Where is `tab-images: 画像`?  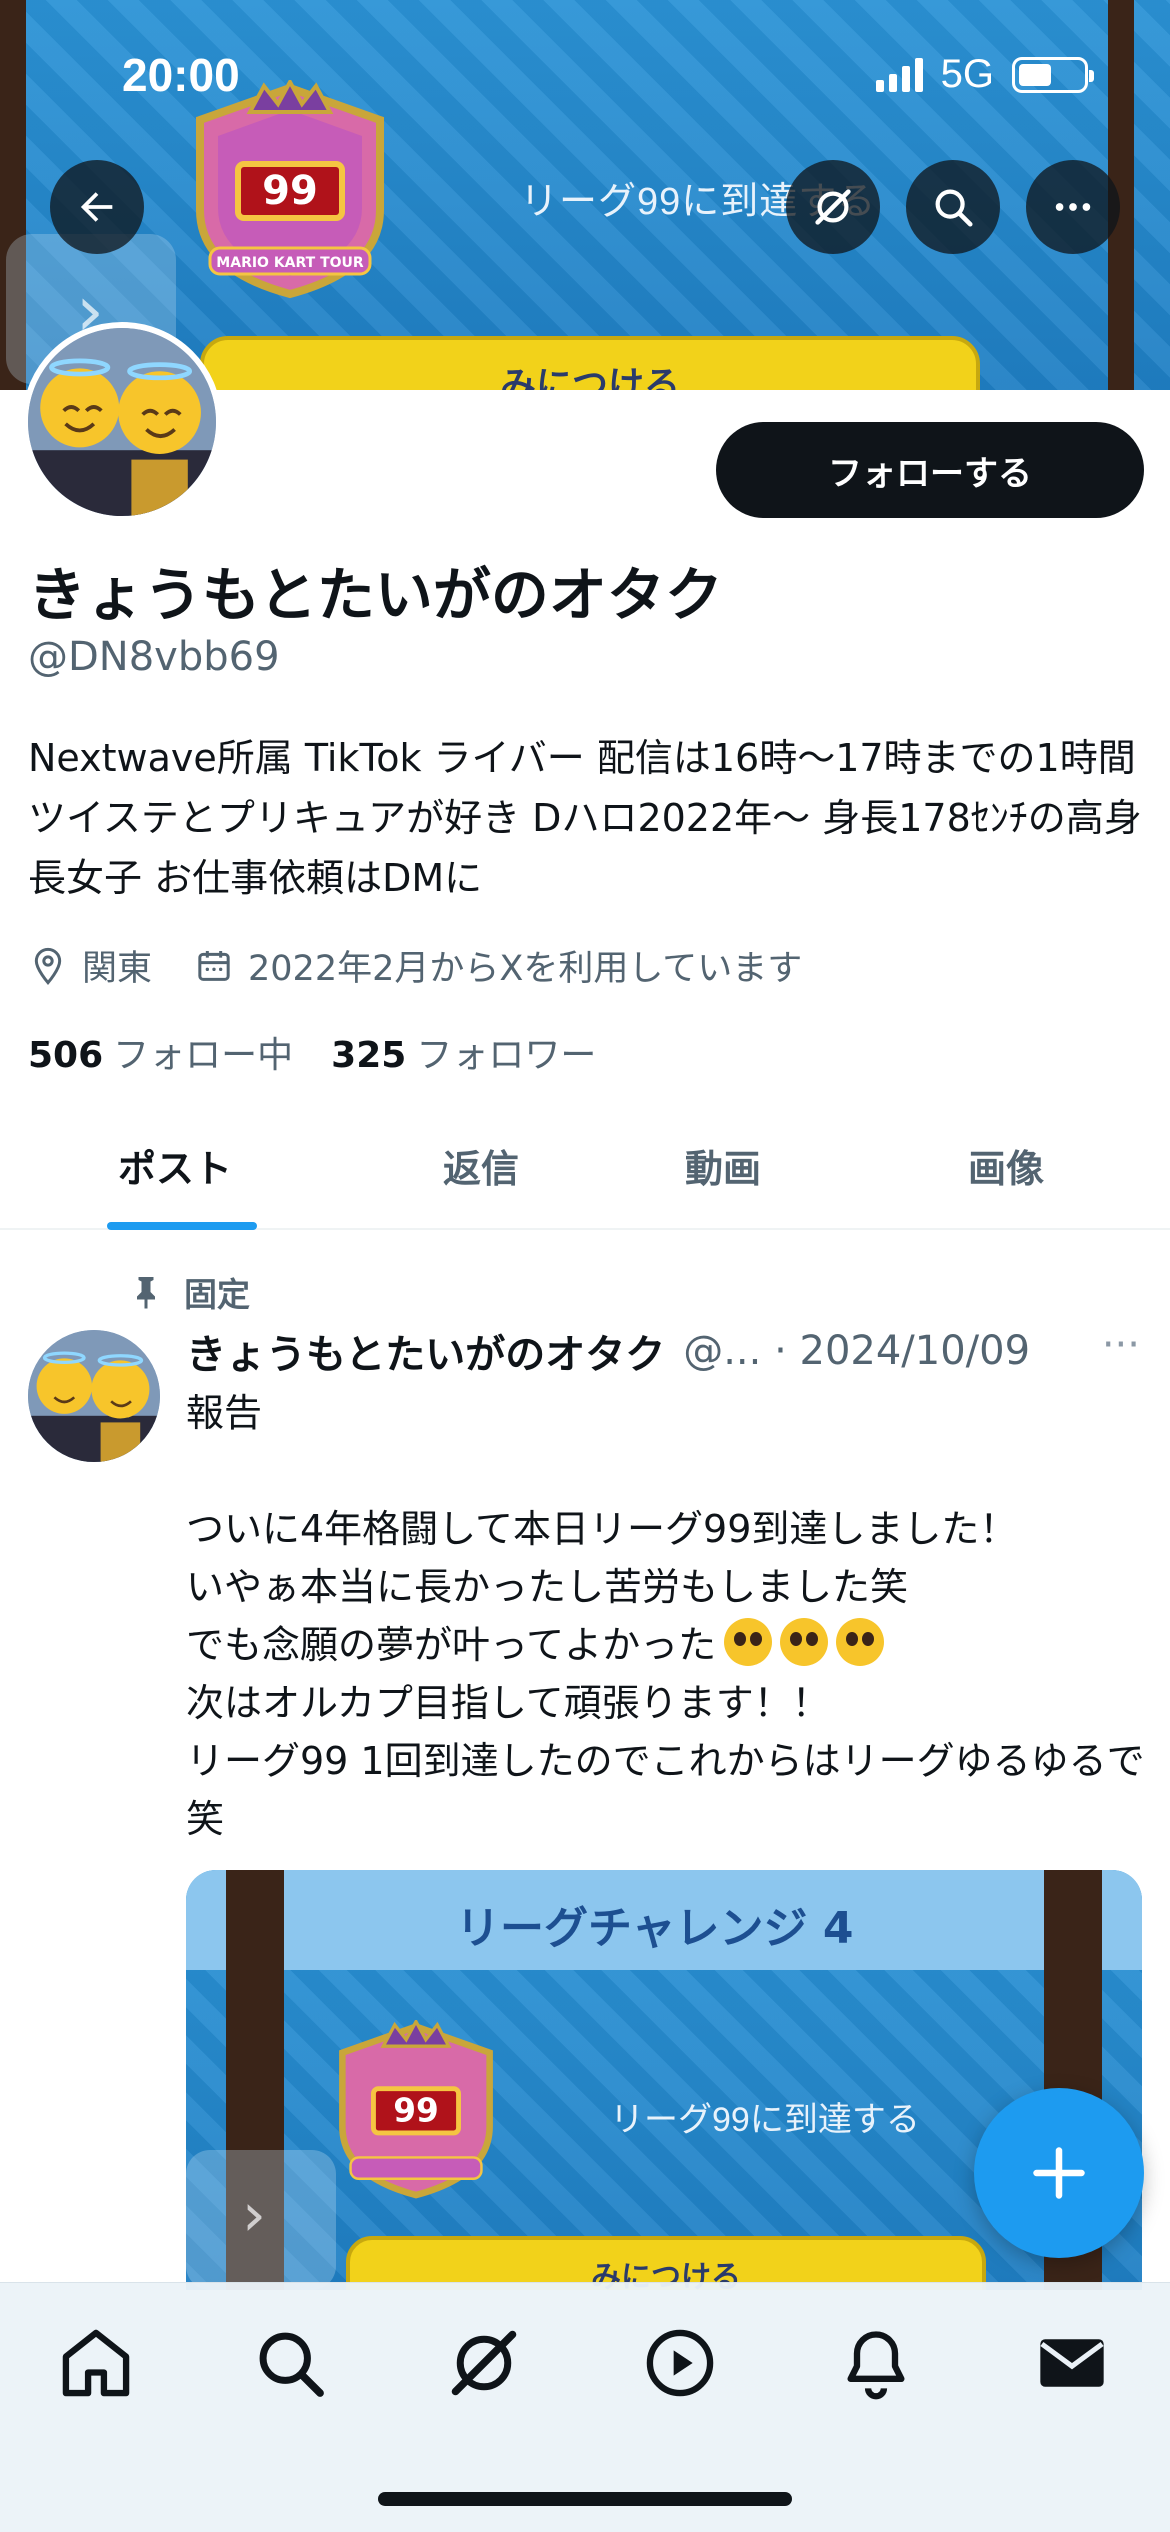
tab-images: 画像 is located at coordinates (1006, 1165).